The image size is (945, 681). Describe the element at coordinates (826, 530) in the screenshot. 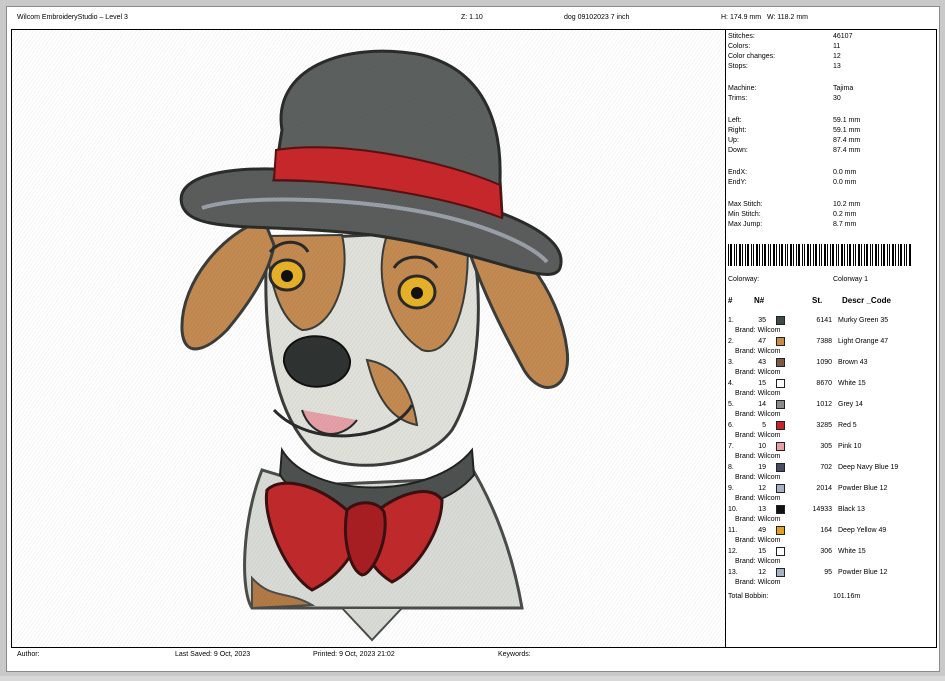

I see `thread-stitches: 164` at that location.